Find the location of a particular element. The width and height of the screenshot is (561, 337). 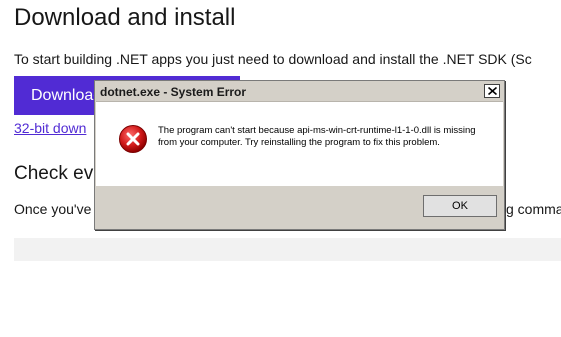

page-title: Download and install is located at coordinates (125, 17).